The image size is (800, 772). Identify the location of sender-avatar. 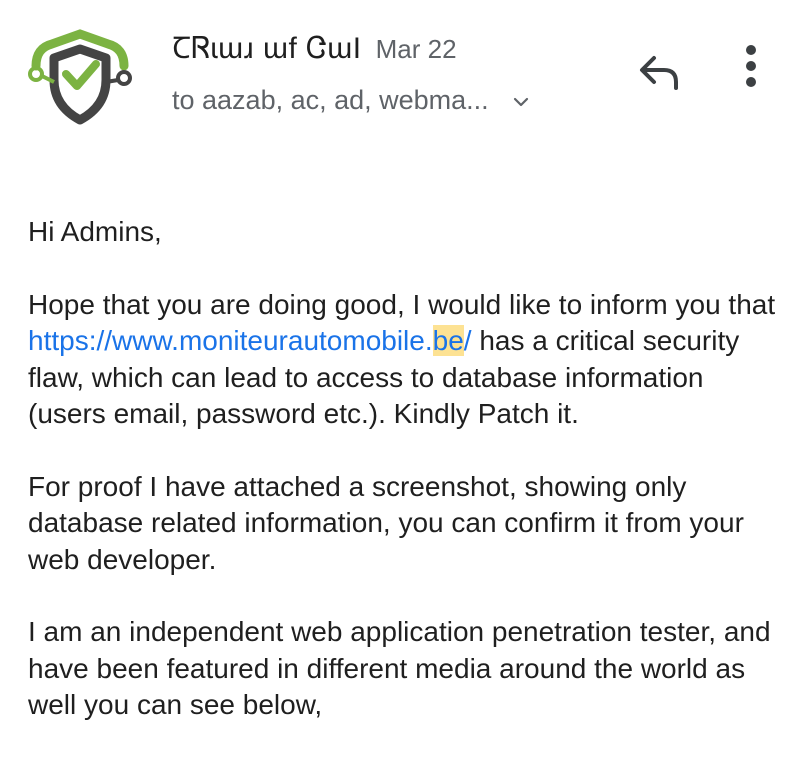
(80, 78).